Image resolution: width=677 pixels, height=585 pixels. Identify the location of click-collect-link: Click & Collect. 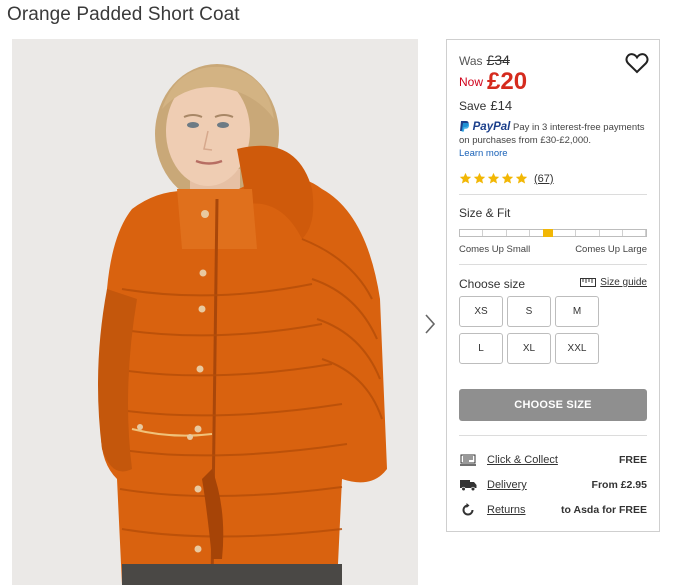
(553, 460).